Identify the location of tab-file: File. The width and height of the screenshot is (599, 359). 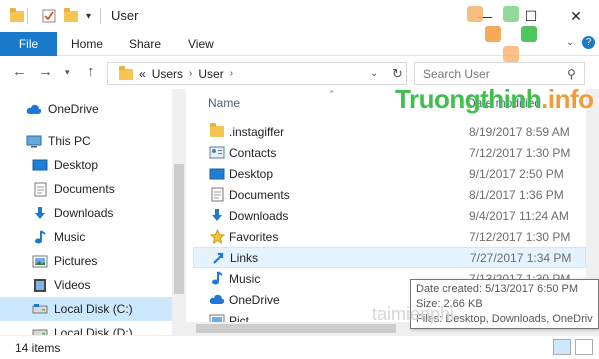
(28, 44).